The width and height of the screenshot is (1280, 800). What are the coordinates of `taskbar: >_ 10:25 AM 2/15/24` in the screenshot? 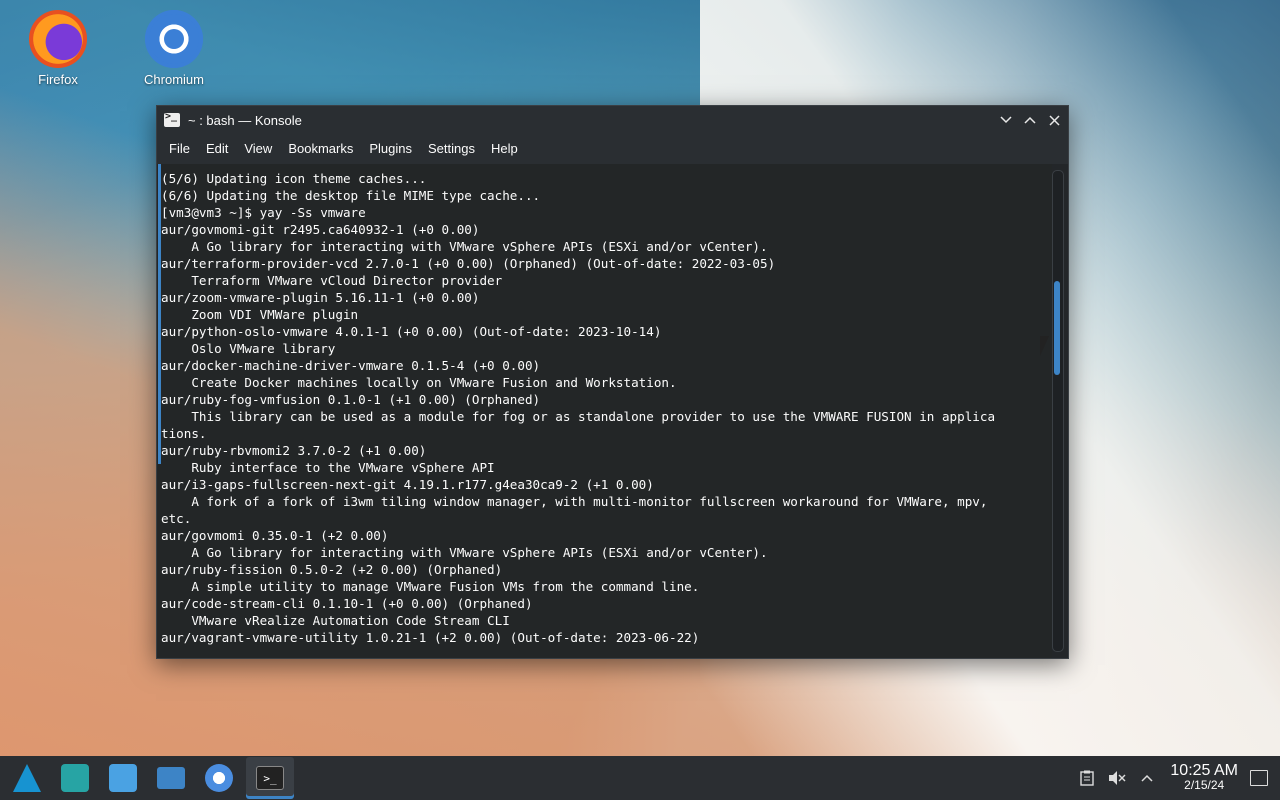 It's located at (640, 778).